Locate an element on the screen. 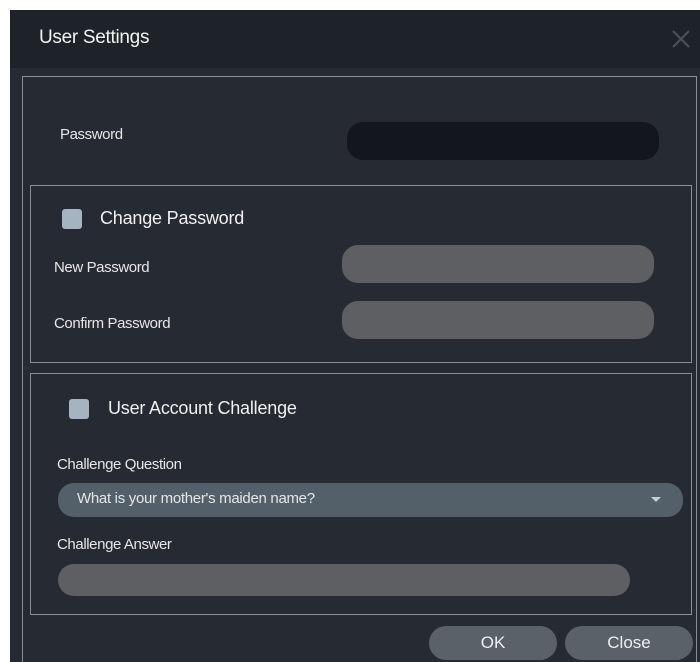 Image resolution: width=700 pixels, height=662 pixels. challenge-answer-label: Challenge Answer is located at coordinates (114, 544).